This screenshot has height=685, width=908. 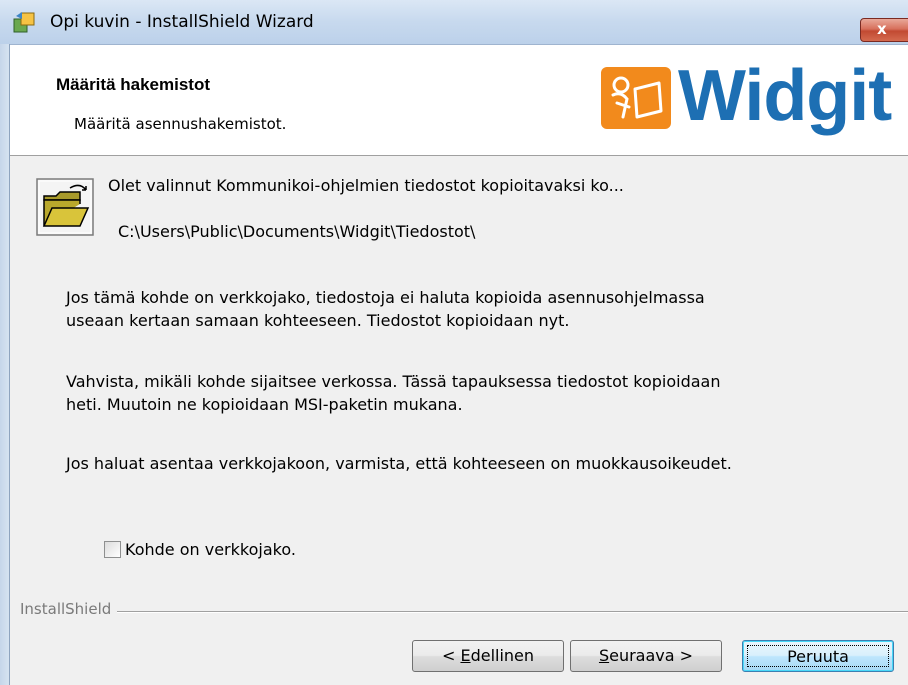 What do you see at coordinates (454, 22) in the screenshot?
I see `title-bar: Opi kuvin - InstallShield Wizard x` at bounding box center [454, 22].